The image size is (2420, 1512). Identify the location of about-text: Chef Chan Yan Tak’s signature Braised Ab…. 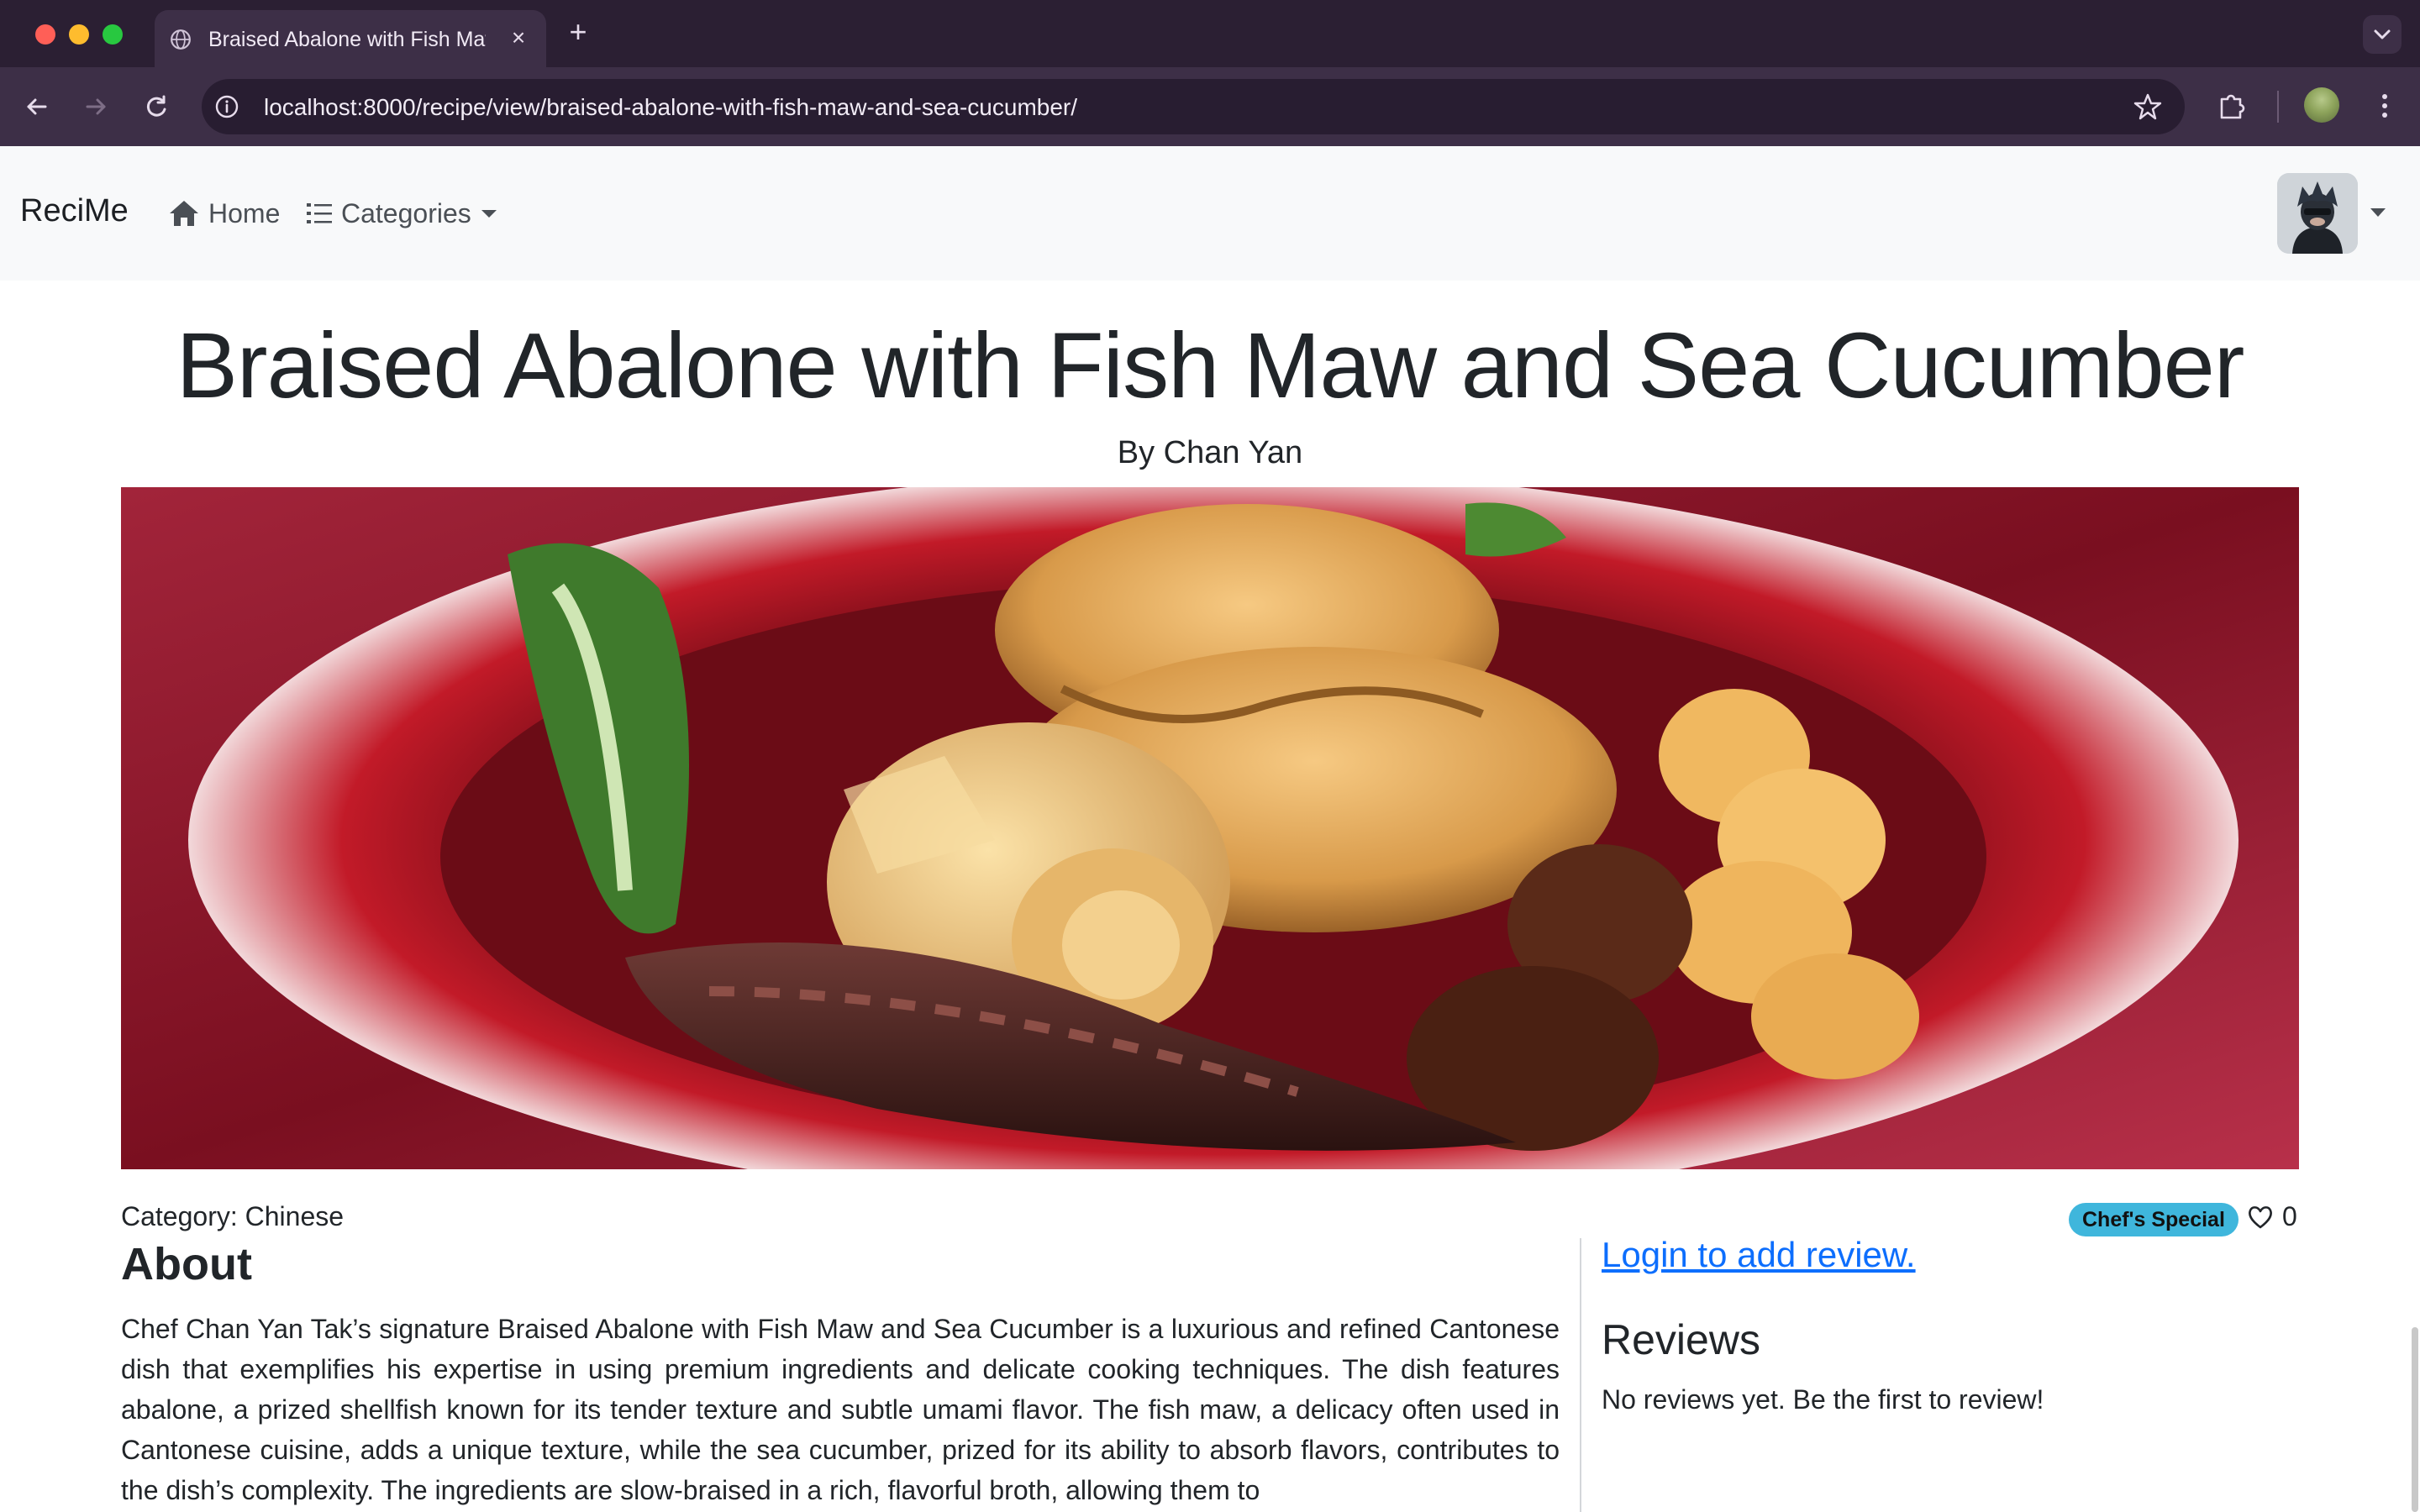
(840, 1409).